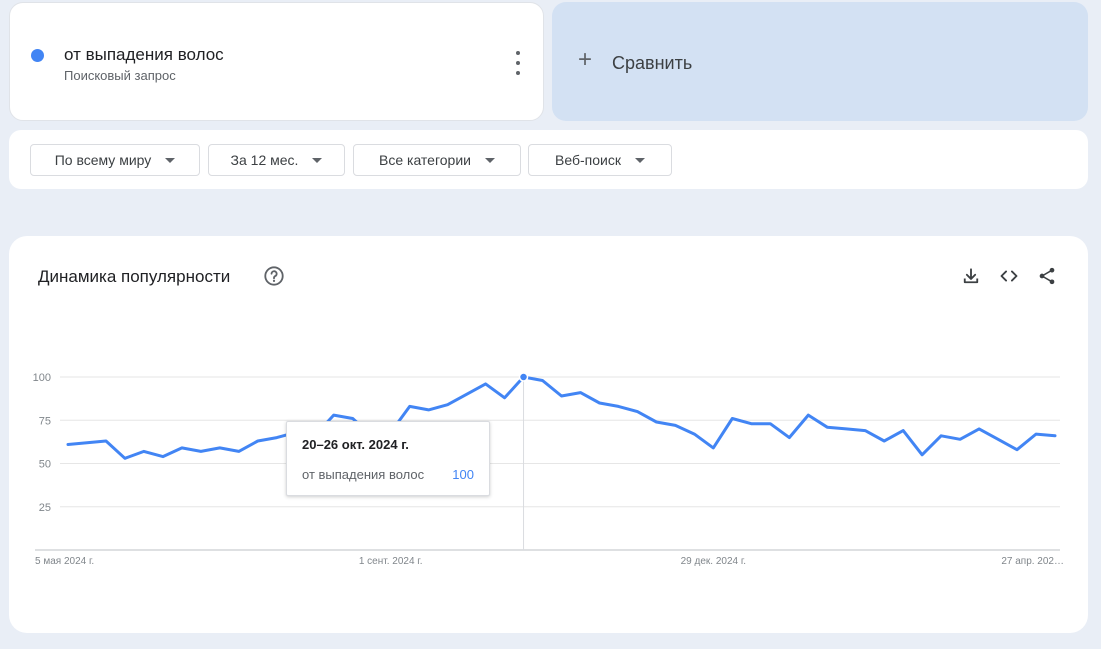 The width and height of the screenshot is (1101, 649). What do you see at coordinates (585, 59) in the screenshot?
I see `plus-icon: +` at bounding box center [585, 59].